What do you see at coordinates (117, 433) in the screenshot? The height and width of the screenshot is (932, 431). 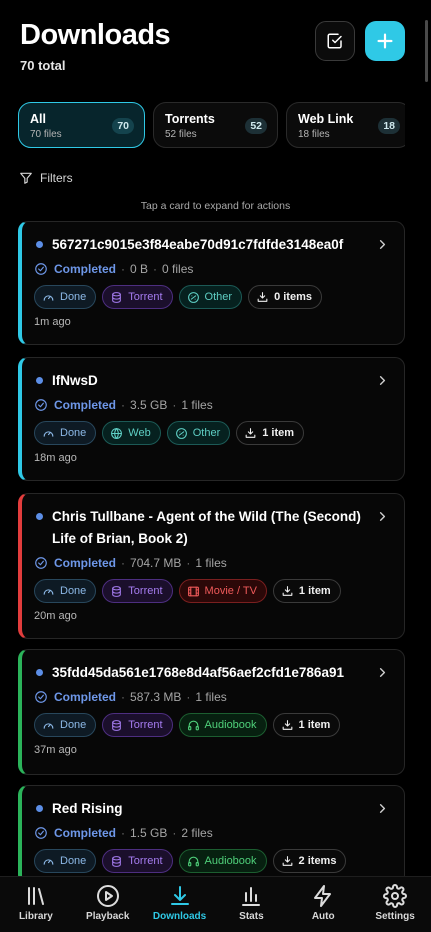 I see `globe-icon` at bounding box center [117, 433].